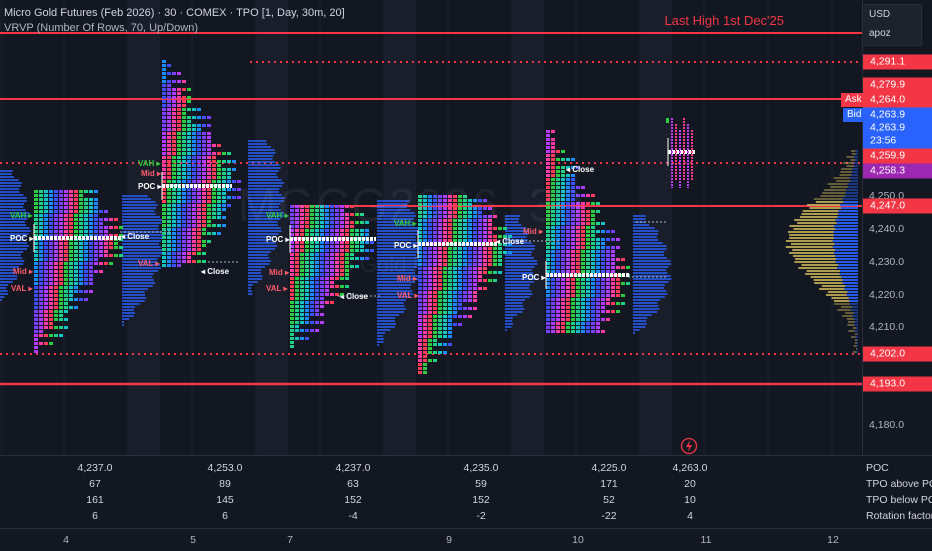  What do you see at coordinates (897, 156) in the screenshot?
I see `price-label-4259: 4,259.9` at bounding box center [897, 156].